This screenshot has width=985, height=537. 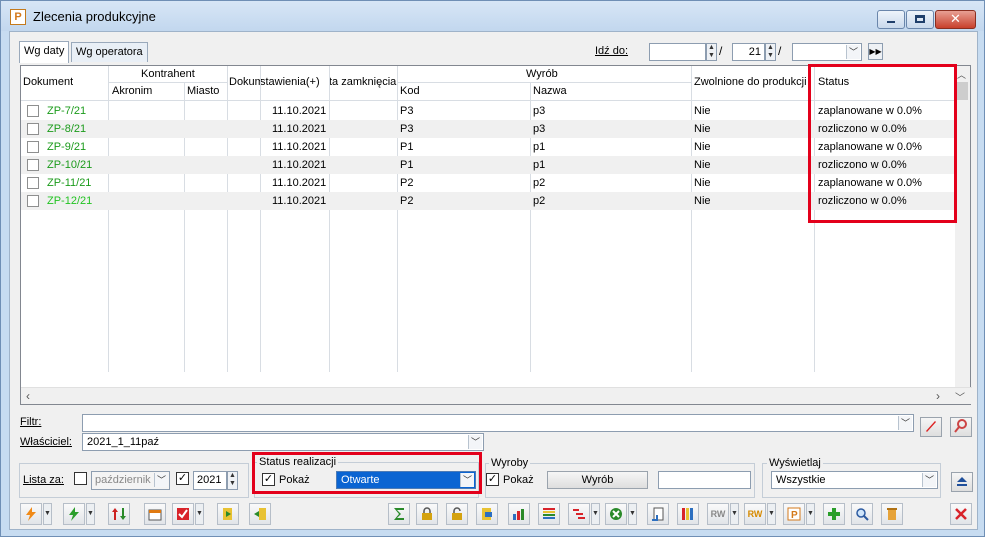 What do you see at coordinates (183, 514) in the screenshot?
I see `mark-button` at bounding box center [183, 514].